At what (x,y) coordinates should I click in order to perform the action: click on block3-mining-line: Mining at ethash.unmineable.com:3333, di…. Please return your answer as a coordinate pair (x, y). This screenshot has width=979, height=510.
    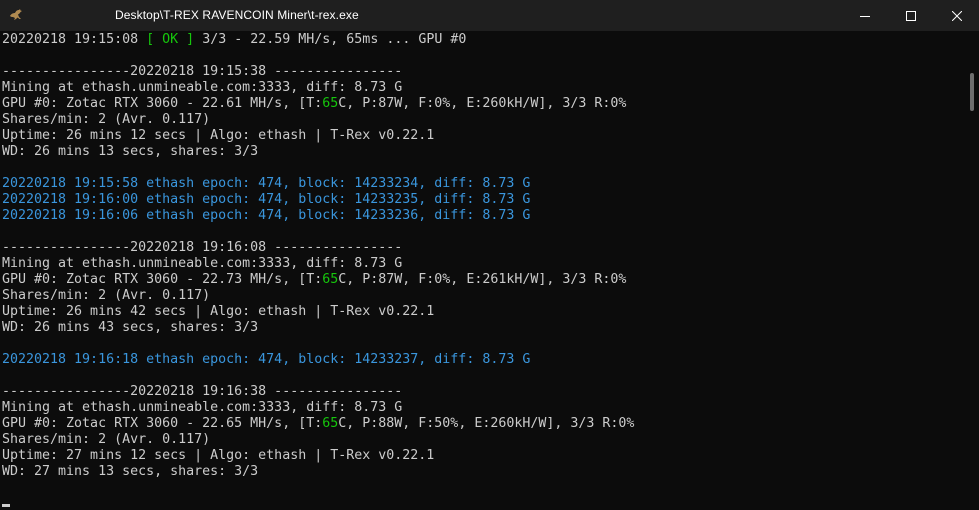
    Looking at the image, I should click on (202, 407).